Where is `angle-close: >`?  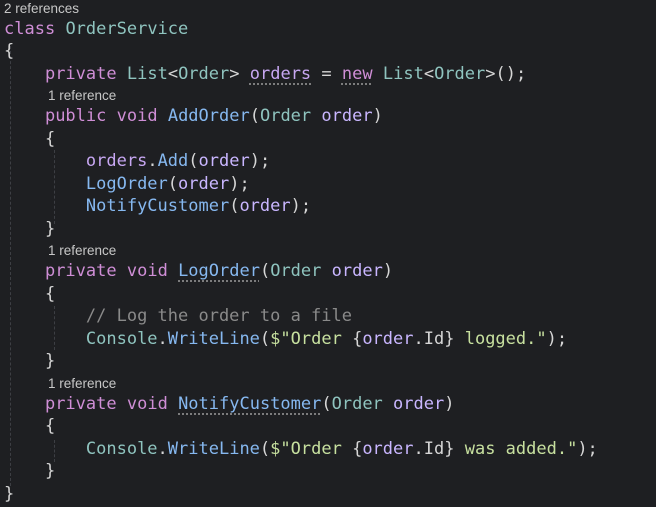
angle-close: > is located at coordinates (234, 74).